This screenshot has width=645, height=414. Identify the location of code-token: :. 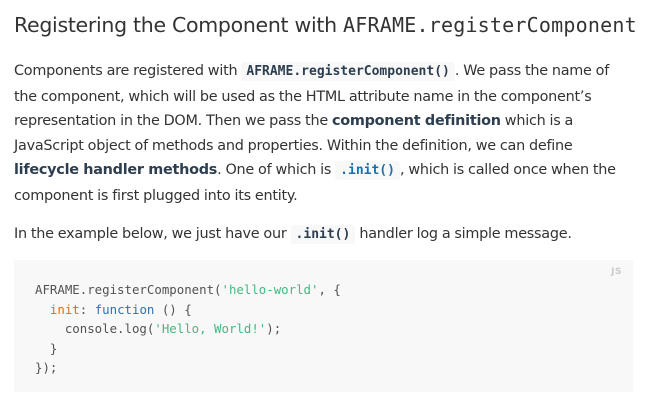
(87, 309).